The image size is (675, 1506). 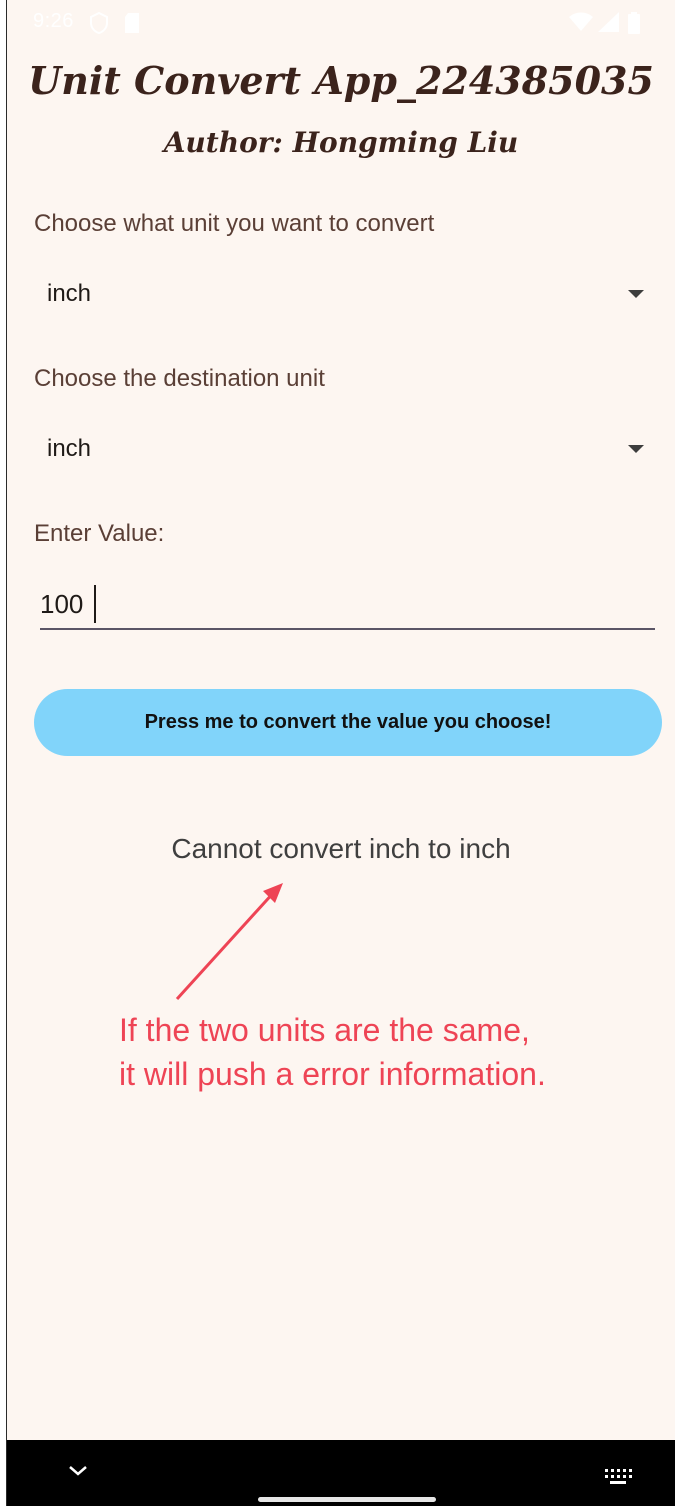 I want to click on source-unit-value: inch, so click(x=69, y=293).